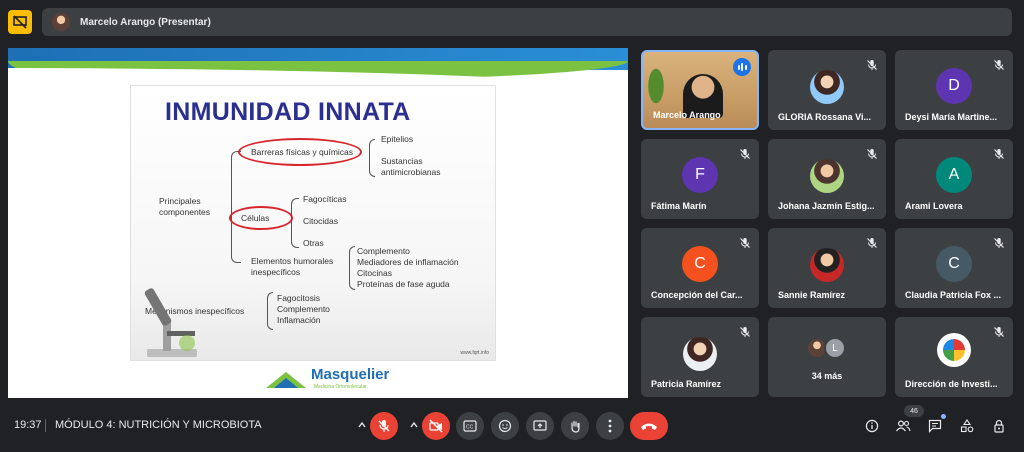 The image size is (1024, 452). I want to click on divider, so click(45, 425).